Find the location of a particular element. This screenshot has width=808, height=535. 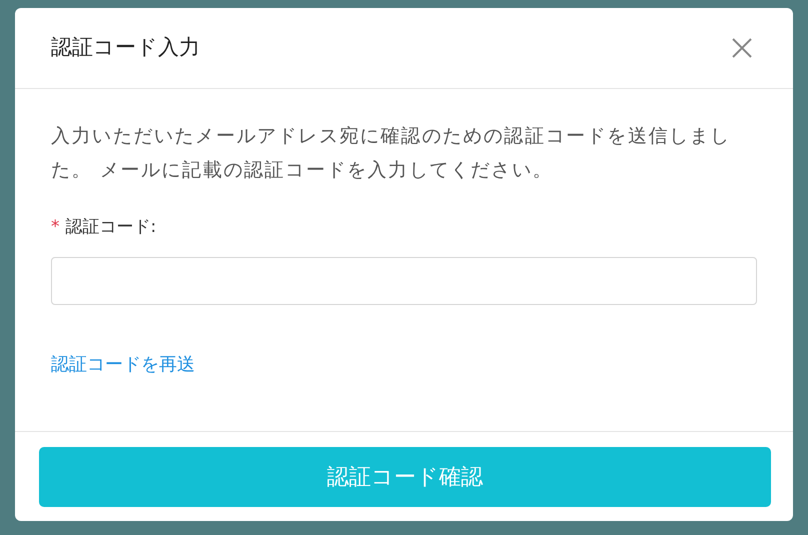

close-icon is located at coordinates (742, 48).